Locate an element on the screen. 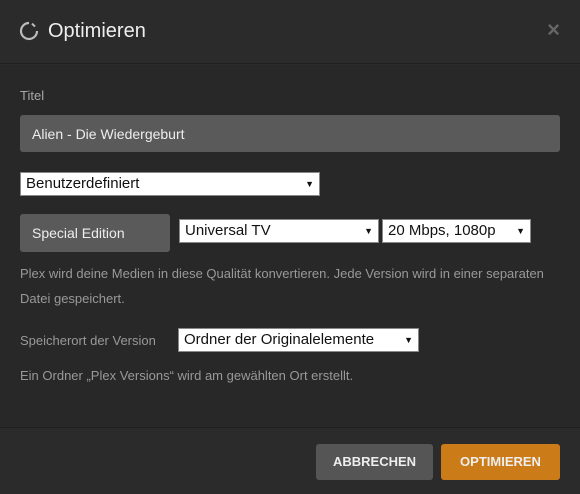 The width and height of the screenshot is (580, 494). location-select-value: Ordner der Originalelemente is located at coordinates (279, 339).